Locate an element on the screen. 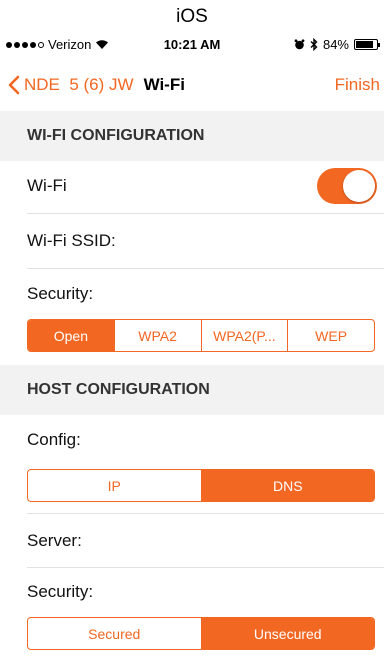  host-security-row: Security: is located at coordinates (192, 592).